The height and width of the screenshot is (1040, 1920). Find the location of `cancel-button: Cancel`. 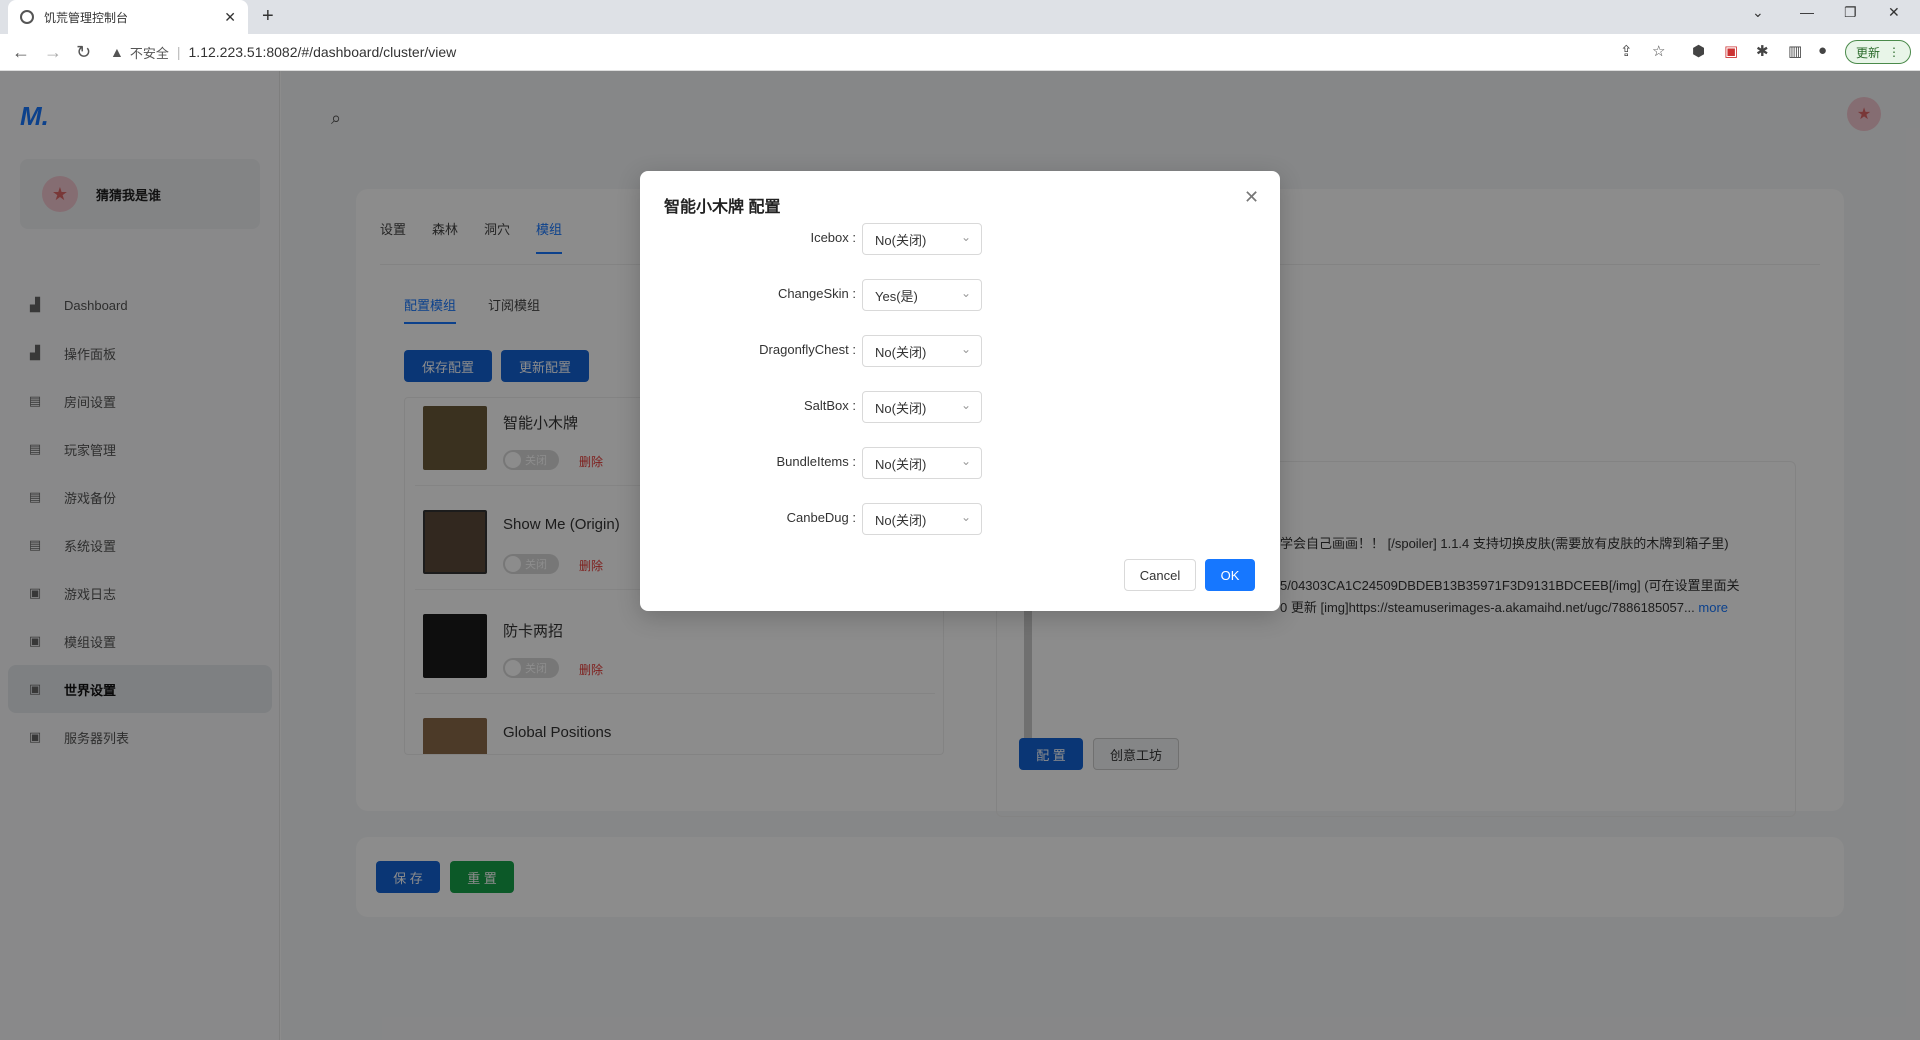

cancel-button: Cancel is located at coordinates (1160, 575).